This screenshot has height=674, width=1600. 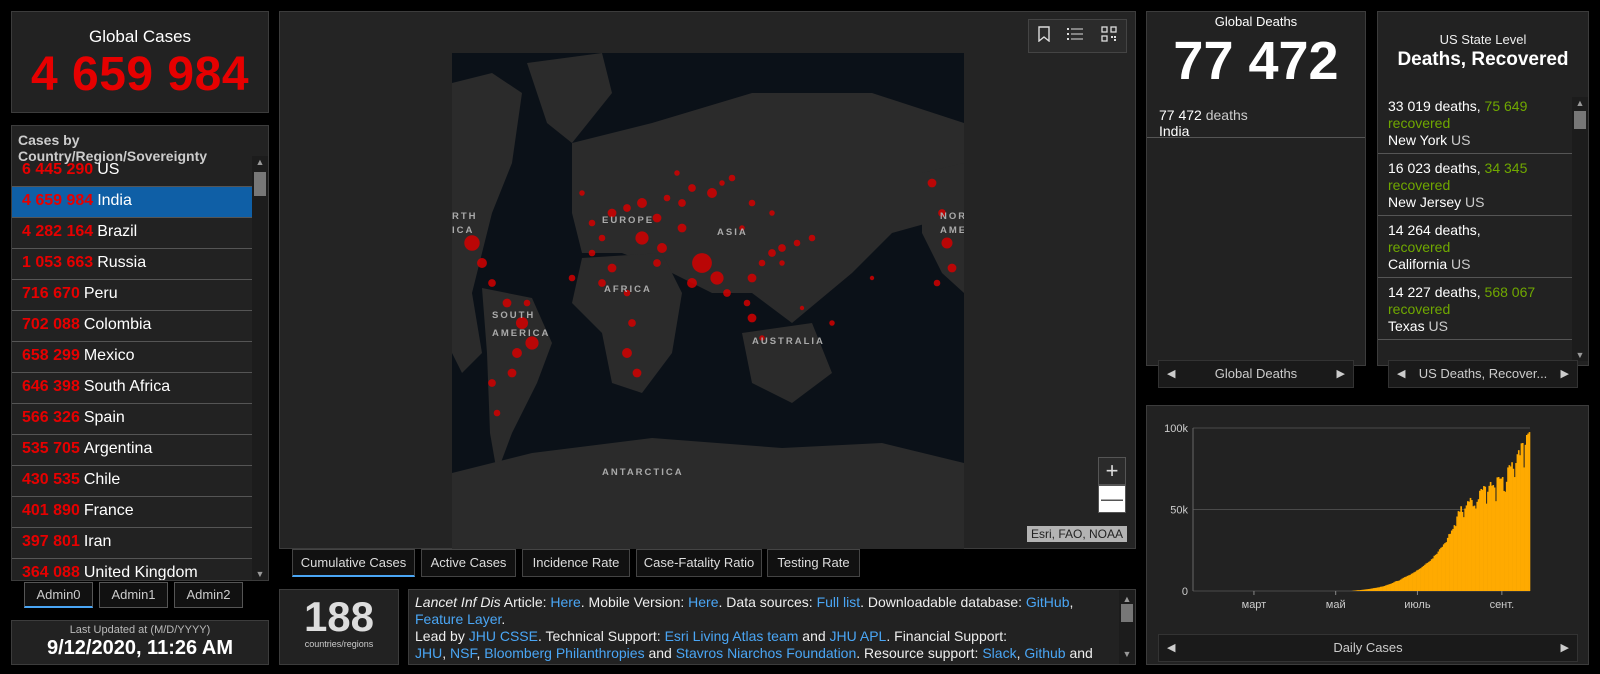 I want to click on us-state-row: 14 264 deaths, recovered California US, so click(x=1475, y=247).